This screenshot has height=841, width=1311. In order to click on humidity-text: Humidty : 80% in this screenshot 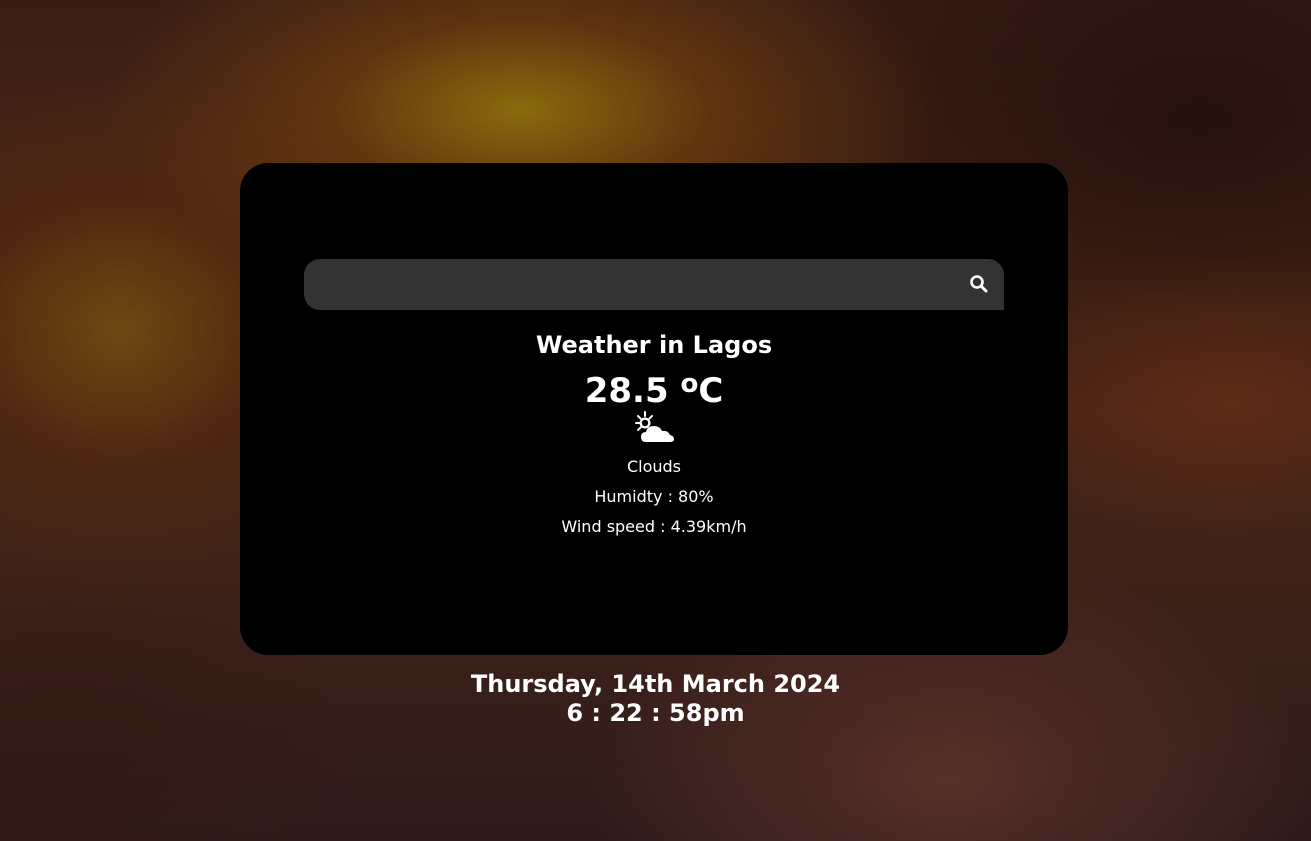, I will do `click(654, 496)`.